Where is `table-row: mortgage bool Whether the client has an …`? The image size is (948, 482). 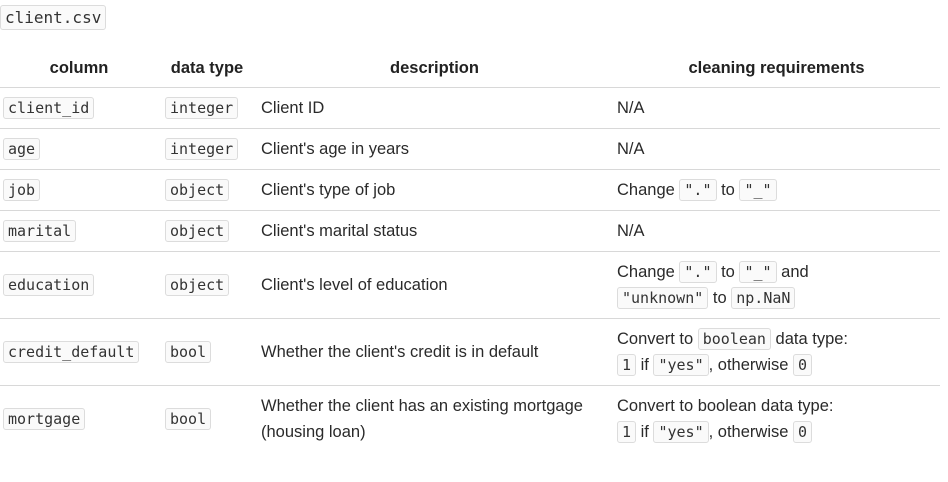
table-row: mortgage bool Whether the client has an … is located at coordinates (470, 419).